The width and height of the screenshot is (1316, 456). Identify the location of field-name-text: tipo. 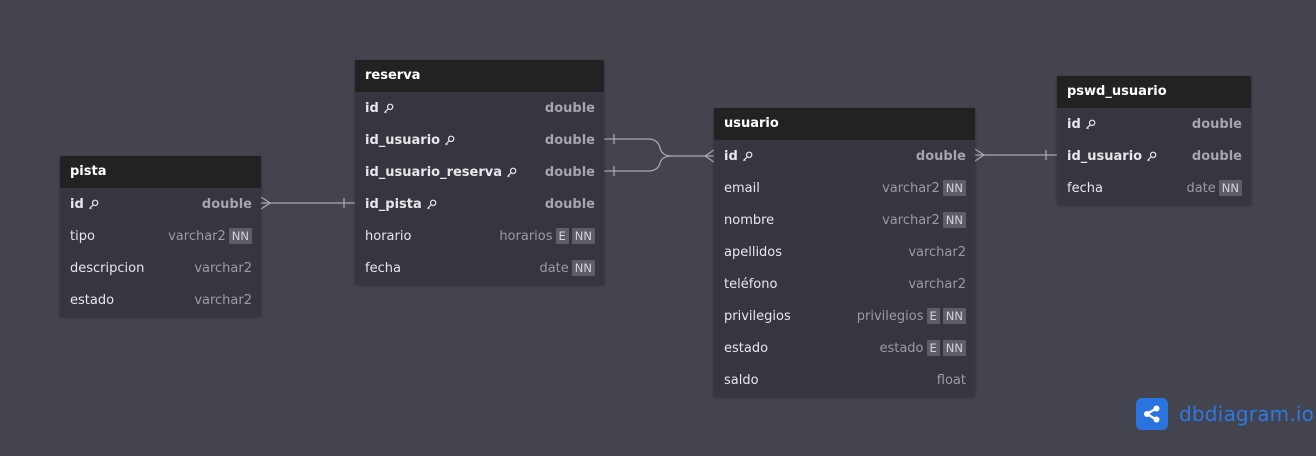
(82, 236).